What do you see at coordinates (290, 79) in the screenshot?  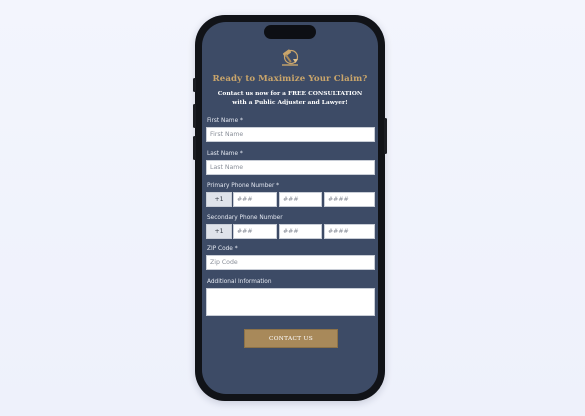 I see `form-title: Ready to Maximize Your Claim?` at bounding box center [290, 79].